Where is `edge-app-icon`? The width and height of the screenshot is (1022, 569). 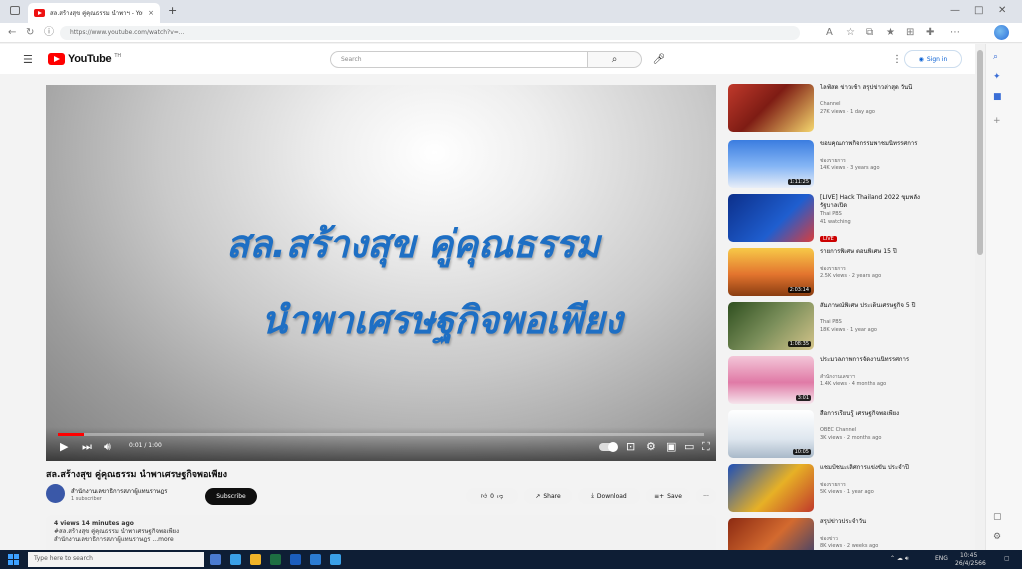
edge-app-icon is located at coordinates (235, 559).